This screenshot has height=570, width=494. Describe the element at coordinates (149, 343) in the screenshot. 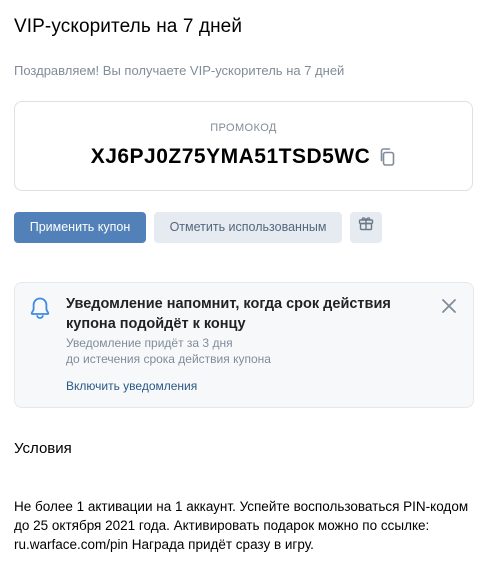

I see `notice-text-line: Уведомление придёт за 3 дня` at that location.